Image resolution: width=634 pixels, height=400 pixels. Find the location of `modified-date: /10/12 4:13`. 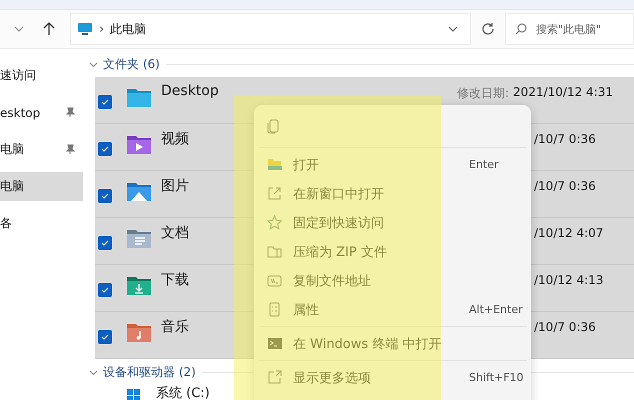

modified-date: /10/12 4:13 is located at coordinates (569, 280).